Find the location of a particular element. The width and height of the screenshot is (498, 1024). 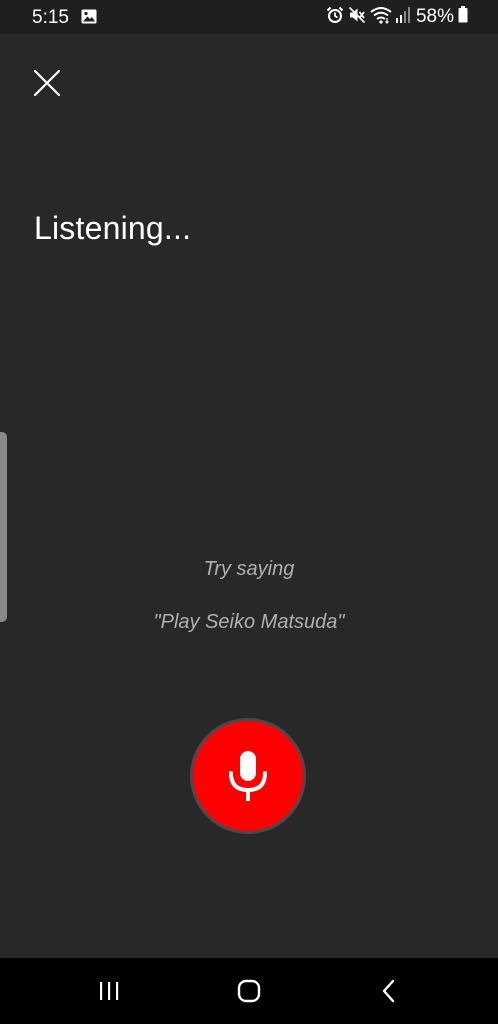

home-icon is located at coordinates (249, 991).